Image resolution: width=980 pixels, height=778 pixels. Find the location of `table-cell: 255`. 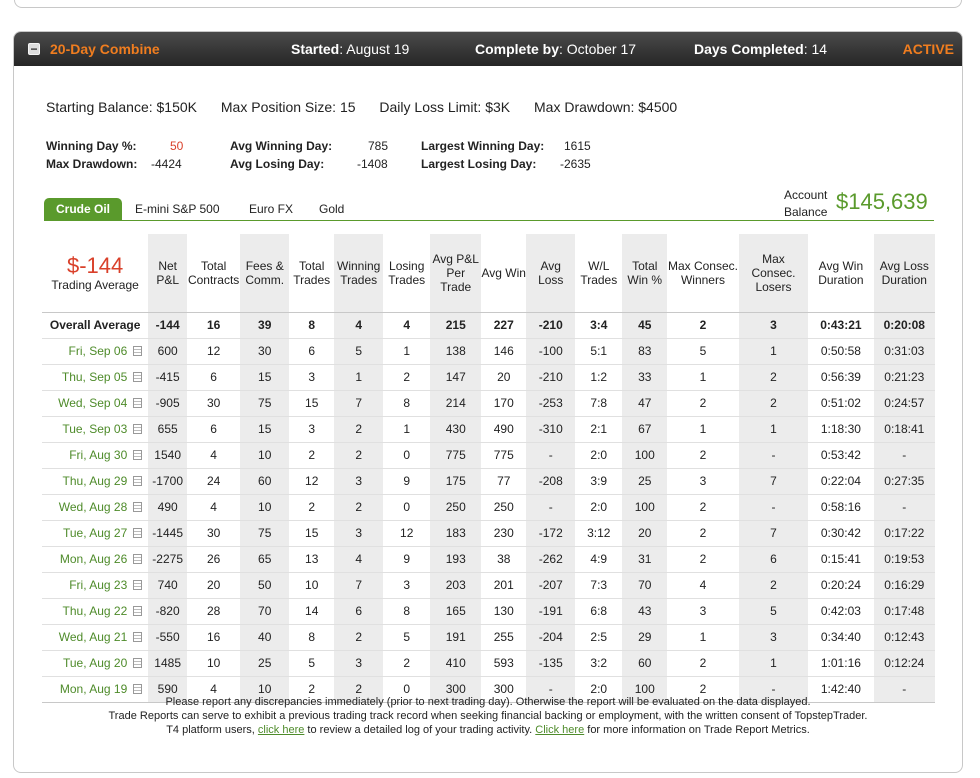

table-cell: 255 is located at coordinates (504, 636).